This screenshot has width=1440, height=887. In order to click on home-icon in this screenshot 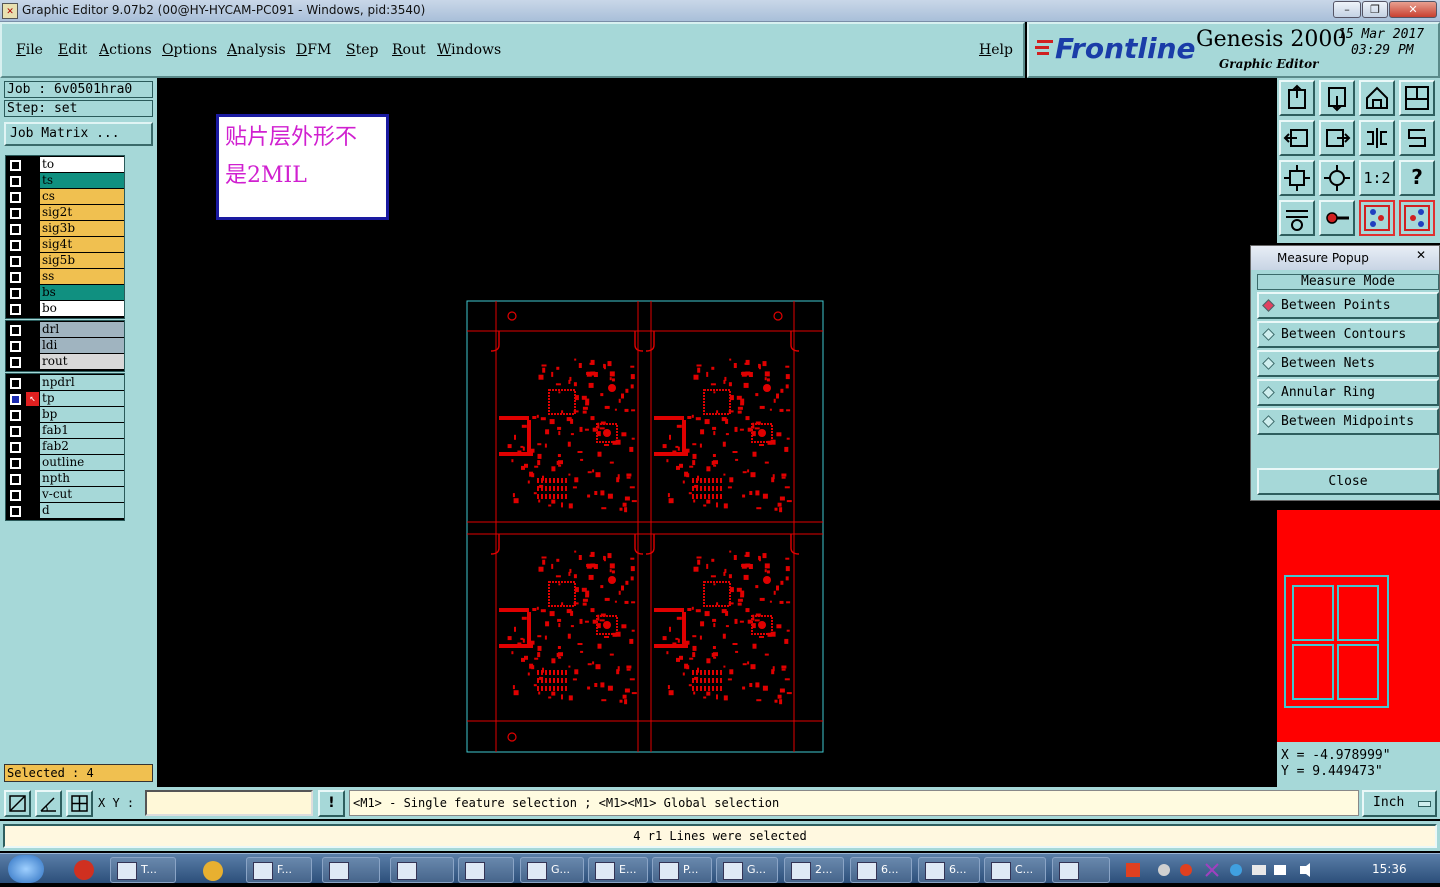, I will do `click(1377, 98)`.